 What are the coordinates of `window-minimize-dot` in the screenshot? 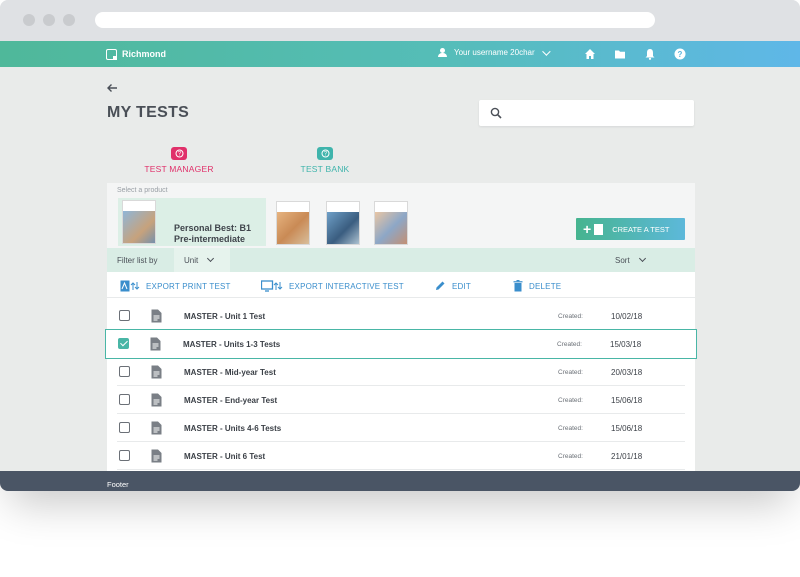 It's located at (49, 20).